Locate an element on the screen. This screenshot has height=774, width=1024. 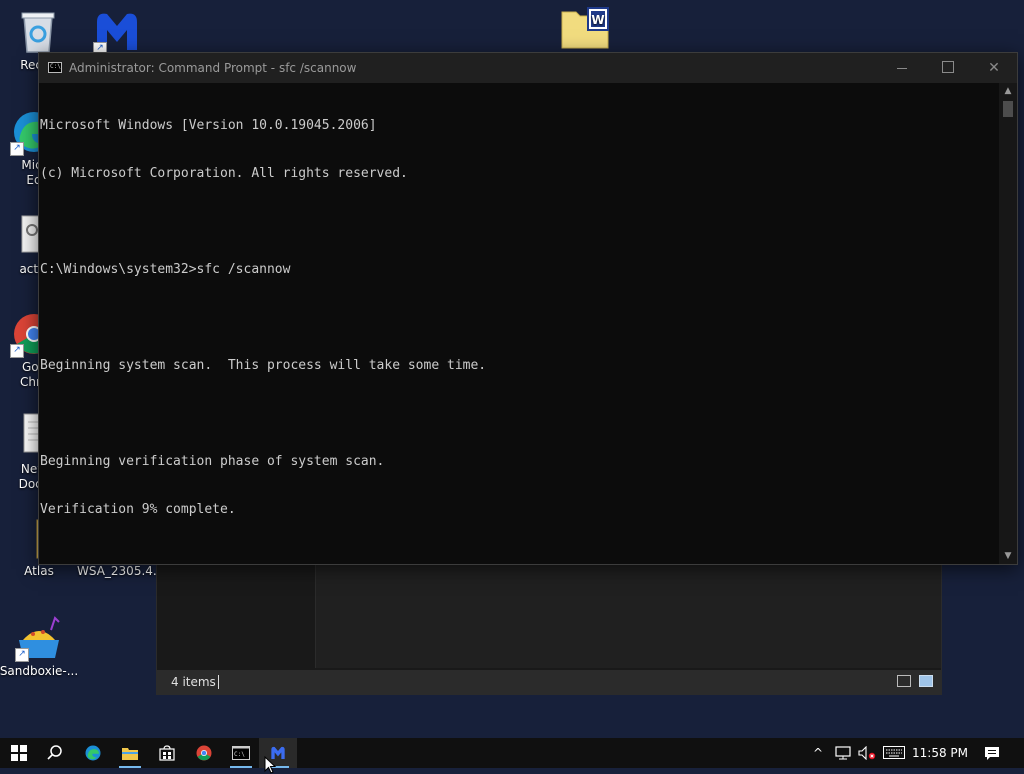
action-center-button is located at coordinates (992, 753).